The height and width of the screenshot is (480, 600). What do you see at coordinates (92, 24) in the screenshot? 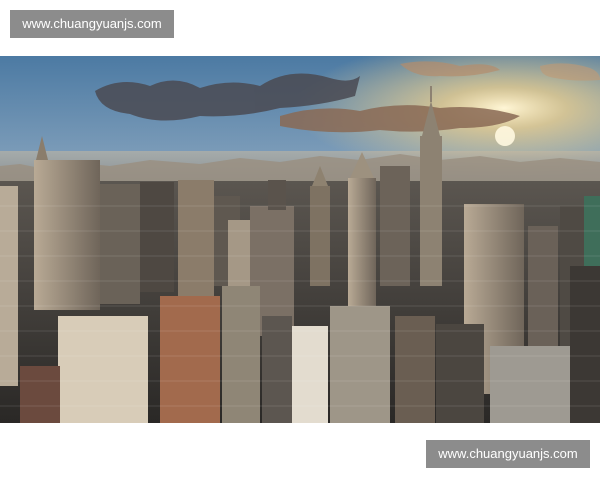
I see `watermark-top: www.chuangyuanjs.com` at bounding box center [92, 24].